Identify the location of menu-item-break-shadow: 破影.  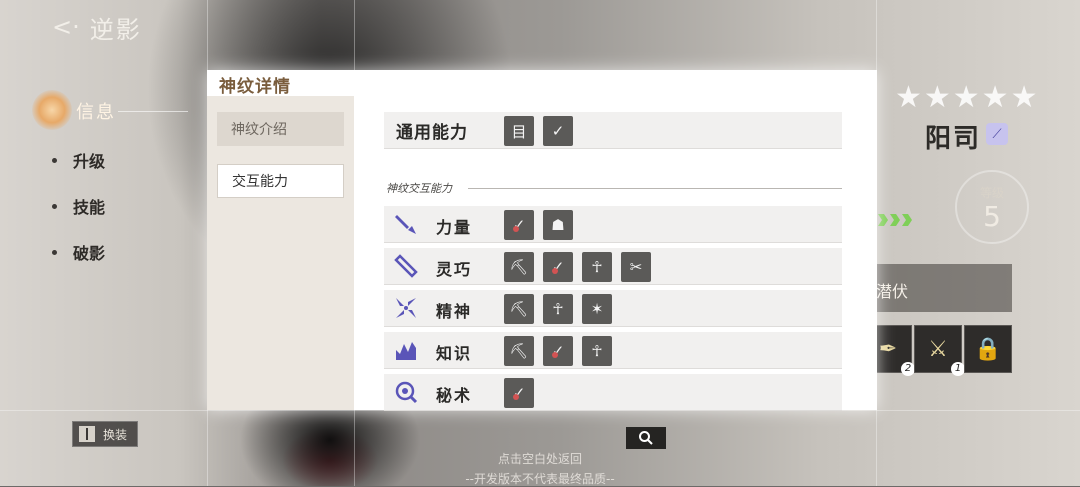
(78, 252).